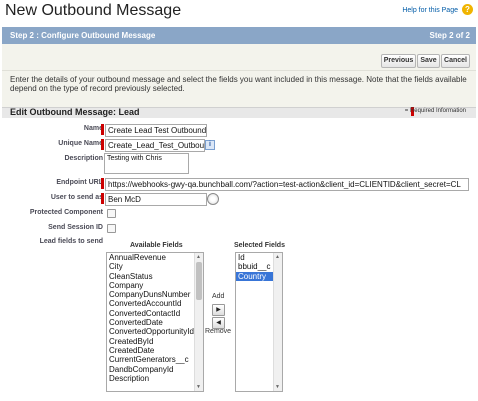  Describe the element at coordinates (151, 285) in the screenshot. I see `list-item: Company` at that location.